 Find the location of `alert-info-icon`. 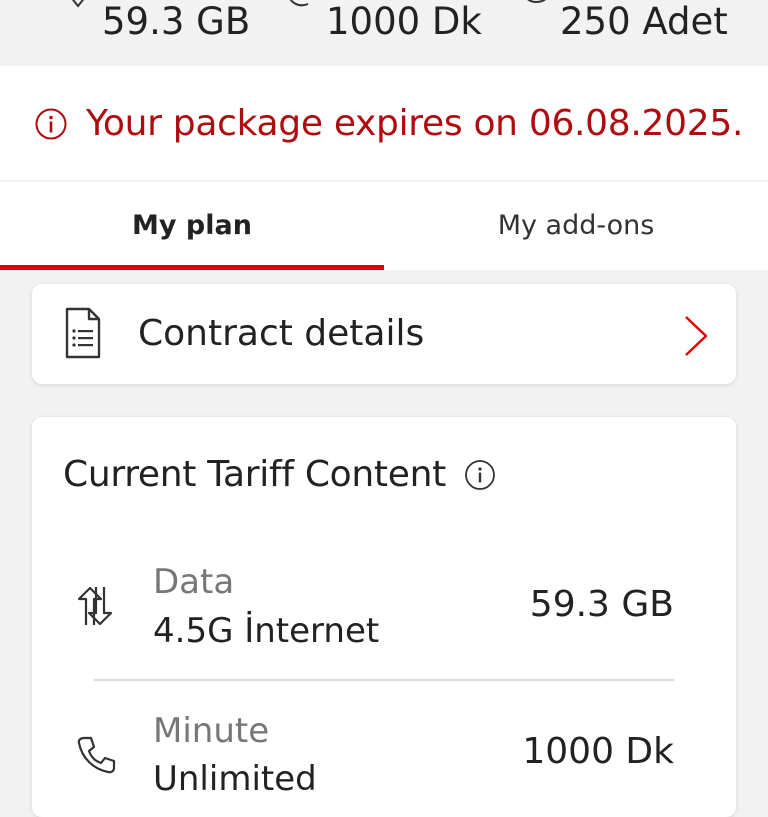

alert-info-icon is located at coordinates (51, 126).